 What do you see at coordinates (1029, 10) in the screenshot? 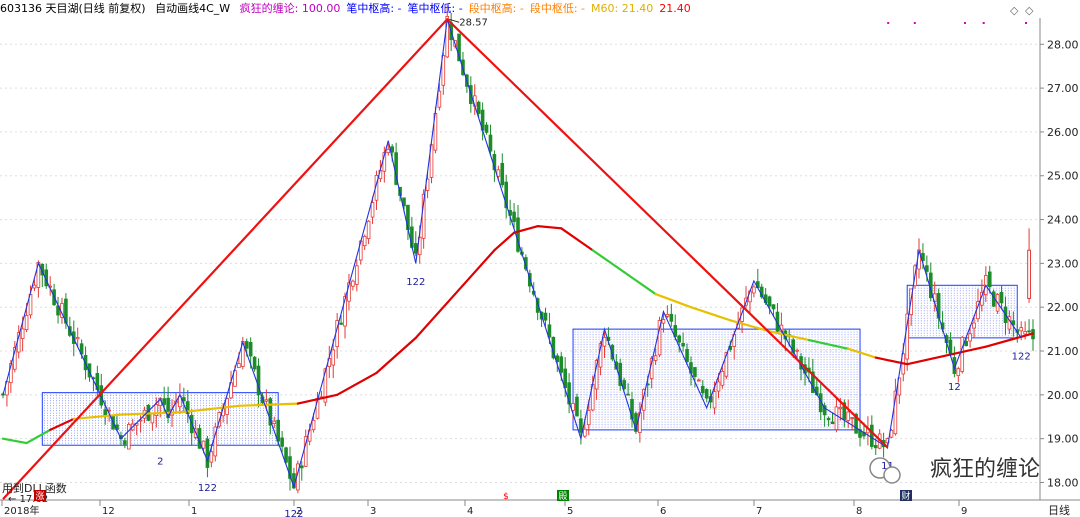
I see `diamond-icon: ◇` at bounding box center [1029, 10].